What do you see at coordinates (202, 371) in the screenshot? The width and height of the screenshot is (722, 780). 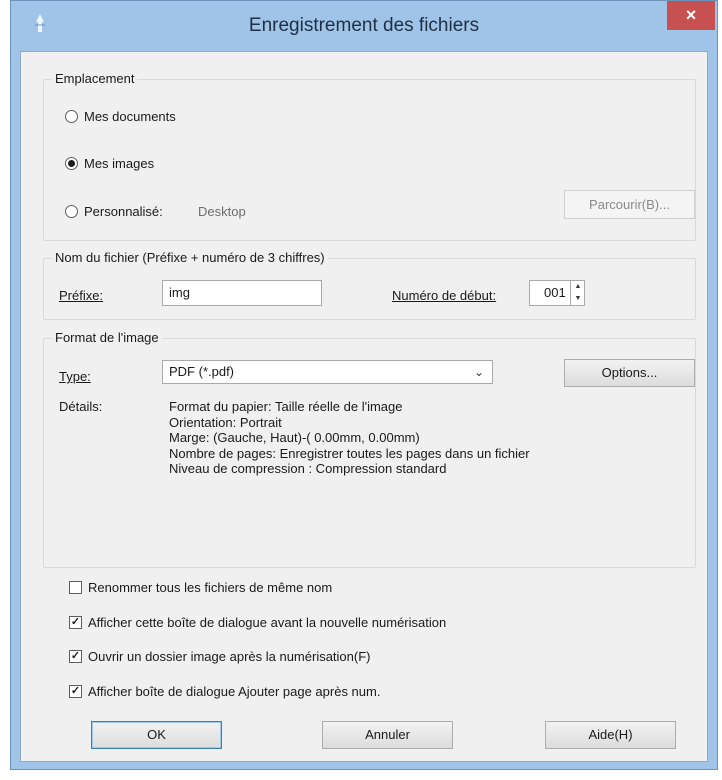 I see `type-select-value: PDF (*.pdf)` at bounding box center [202, 371].